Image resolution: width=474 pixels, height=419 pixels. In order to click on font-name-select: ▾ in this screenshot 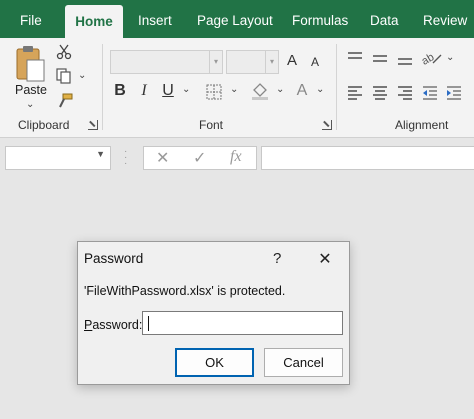, I will do `click(166, 62)`.